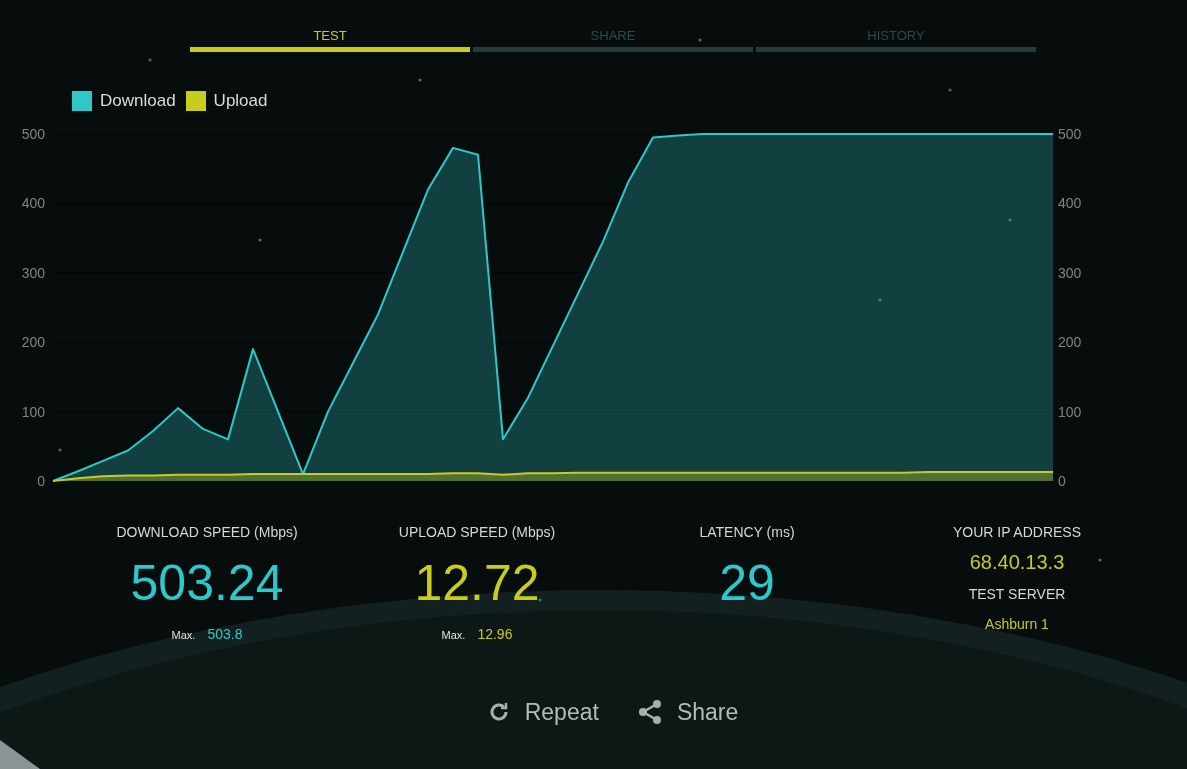 The width and height of the screenshot is (1187, 769). I want to click on share-button: Share, so click(687, 711).